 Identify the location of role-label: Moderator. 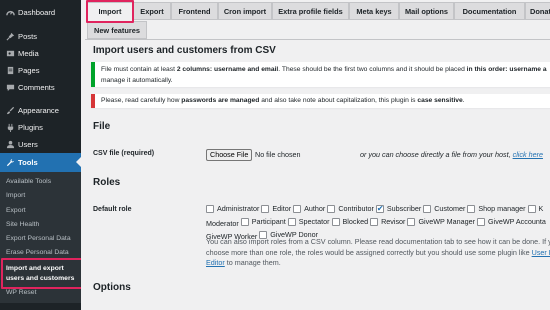
(222, 223).